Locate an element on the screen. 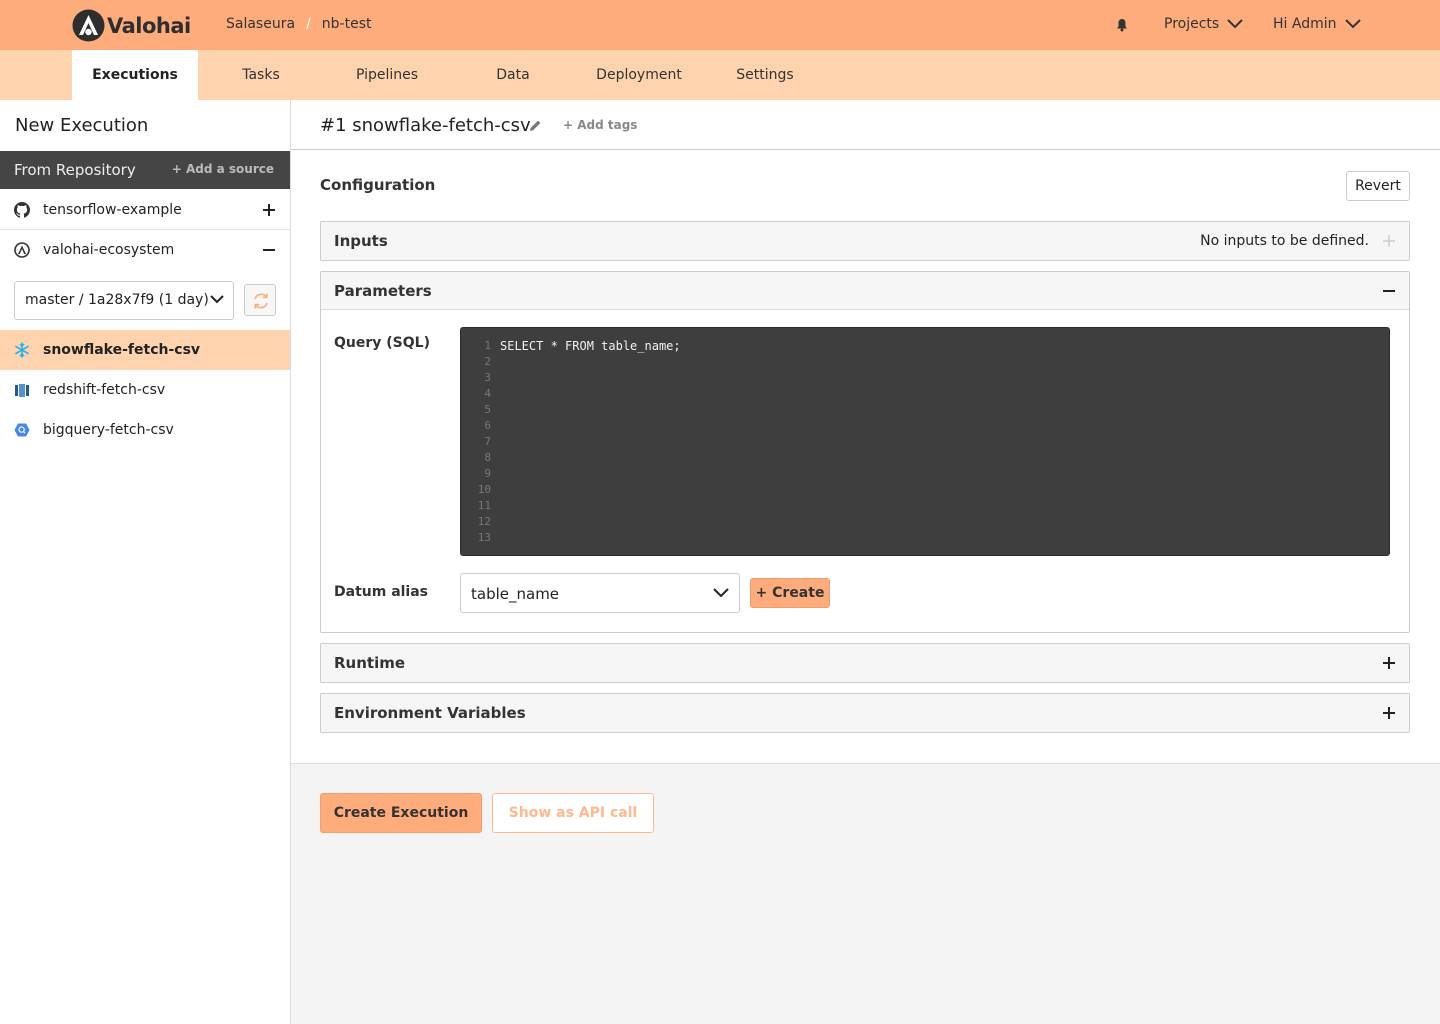  step-item-redshift-fetch-csv: redshift-fetch-csv is located at coordinates (145, 390).